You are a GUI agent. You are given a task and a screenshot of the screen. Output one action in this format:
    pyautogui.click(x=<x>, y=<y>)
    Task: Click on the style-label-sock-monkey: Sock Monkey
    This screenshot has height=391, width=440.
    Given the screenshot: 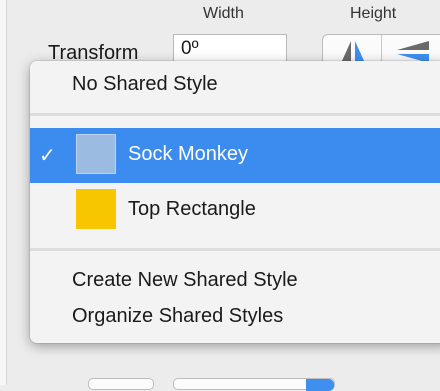 What is the action you would take?
    pyautogui.click(x=188, y=154)
    